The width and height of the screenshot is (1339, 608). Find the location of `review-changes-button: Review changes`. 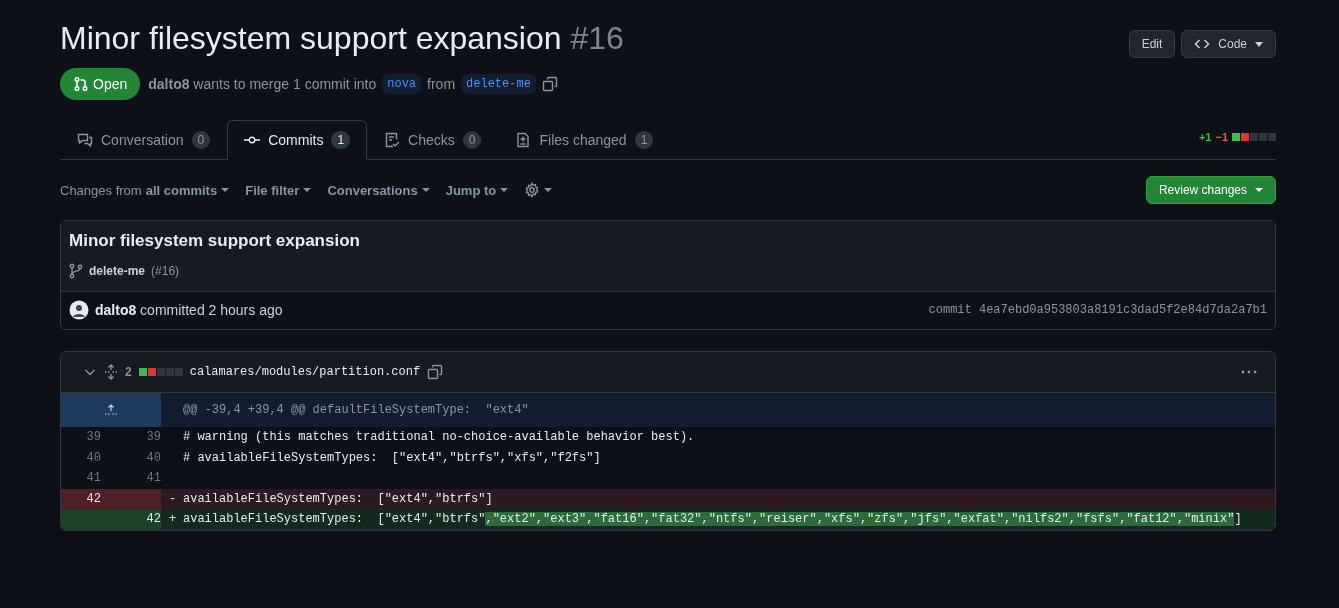

review-changes-button: Review changes is located at coordinates (1210, 190).